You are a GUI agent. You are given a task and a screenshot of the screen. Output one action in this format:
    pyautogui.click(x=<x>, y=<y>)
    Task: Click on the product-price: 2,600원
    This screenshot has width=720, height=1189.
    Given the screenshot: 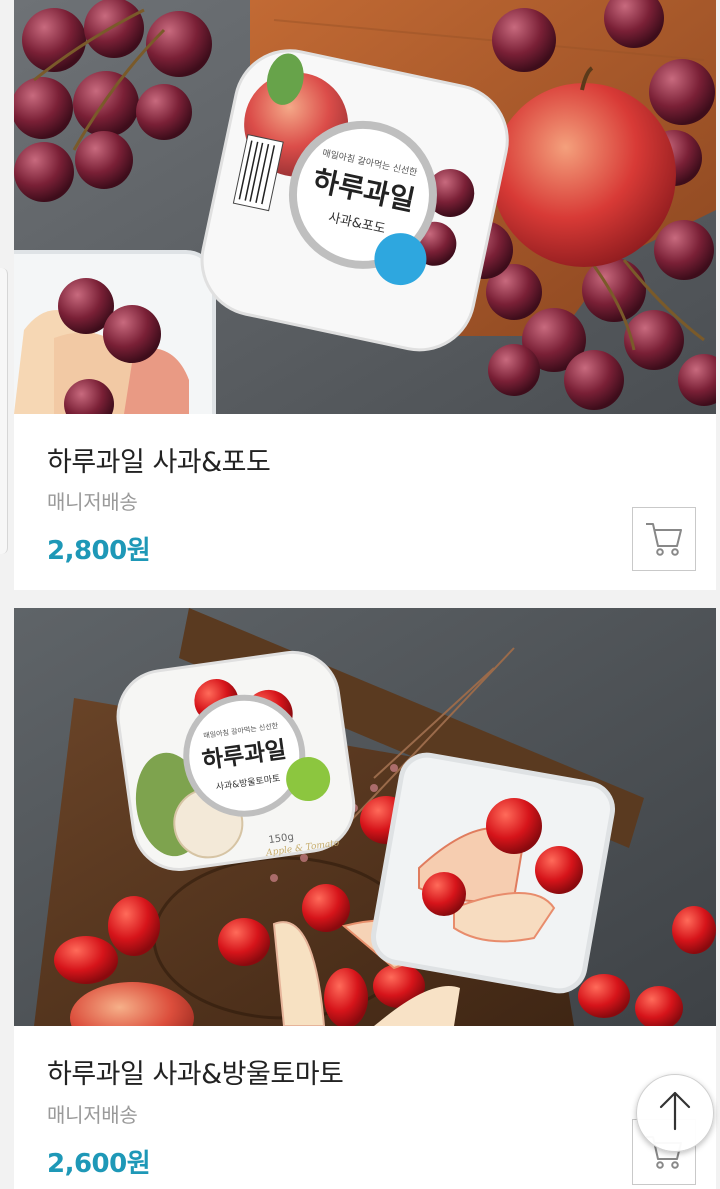 What is the action you would take?
    pyautogui.click(x=99, y=1164)
    